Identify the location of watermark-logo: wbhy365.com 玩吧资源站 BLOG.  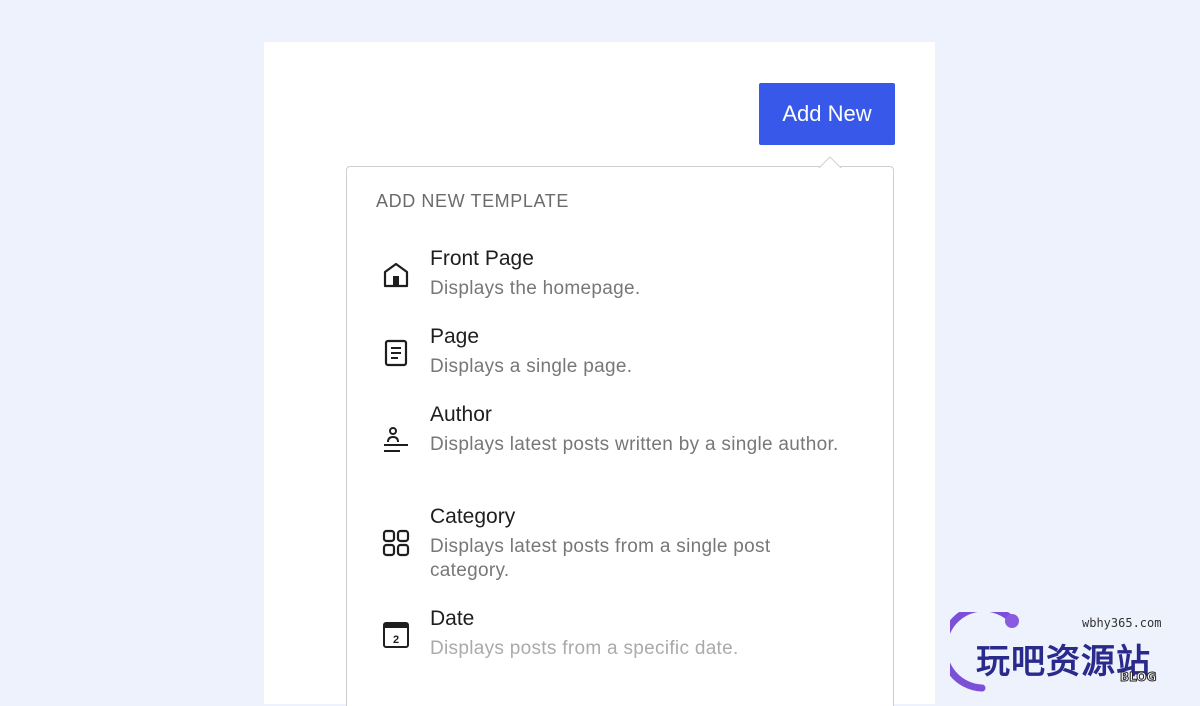
(1070, 654).